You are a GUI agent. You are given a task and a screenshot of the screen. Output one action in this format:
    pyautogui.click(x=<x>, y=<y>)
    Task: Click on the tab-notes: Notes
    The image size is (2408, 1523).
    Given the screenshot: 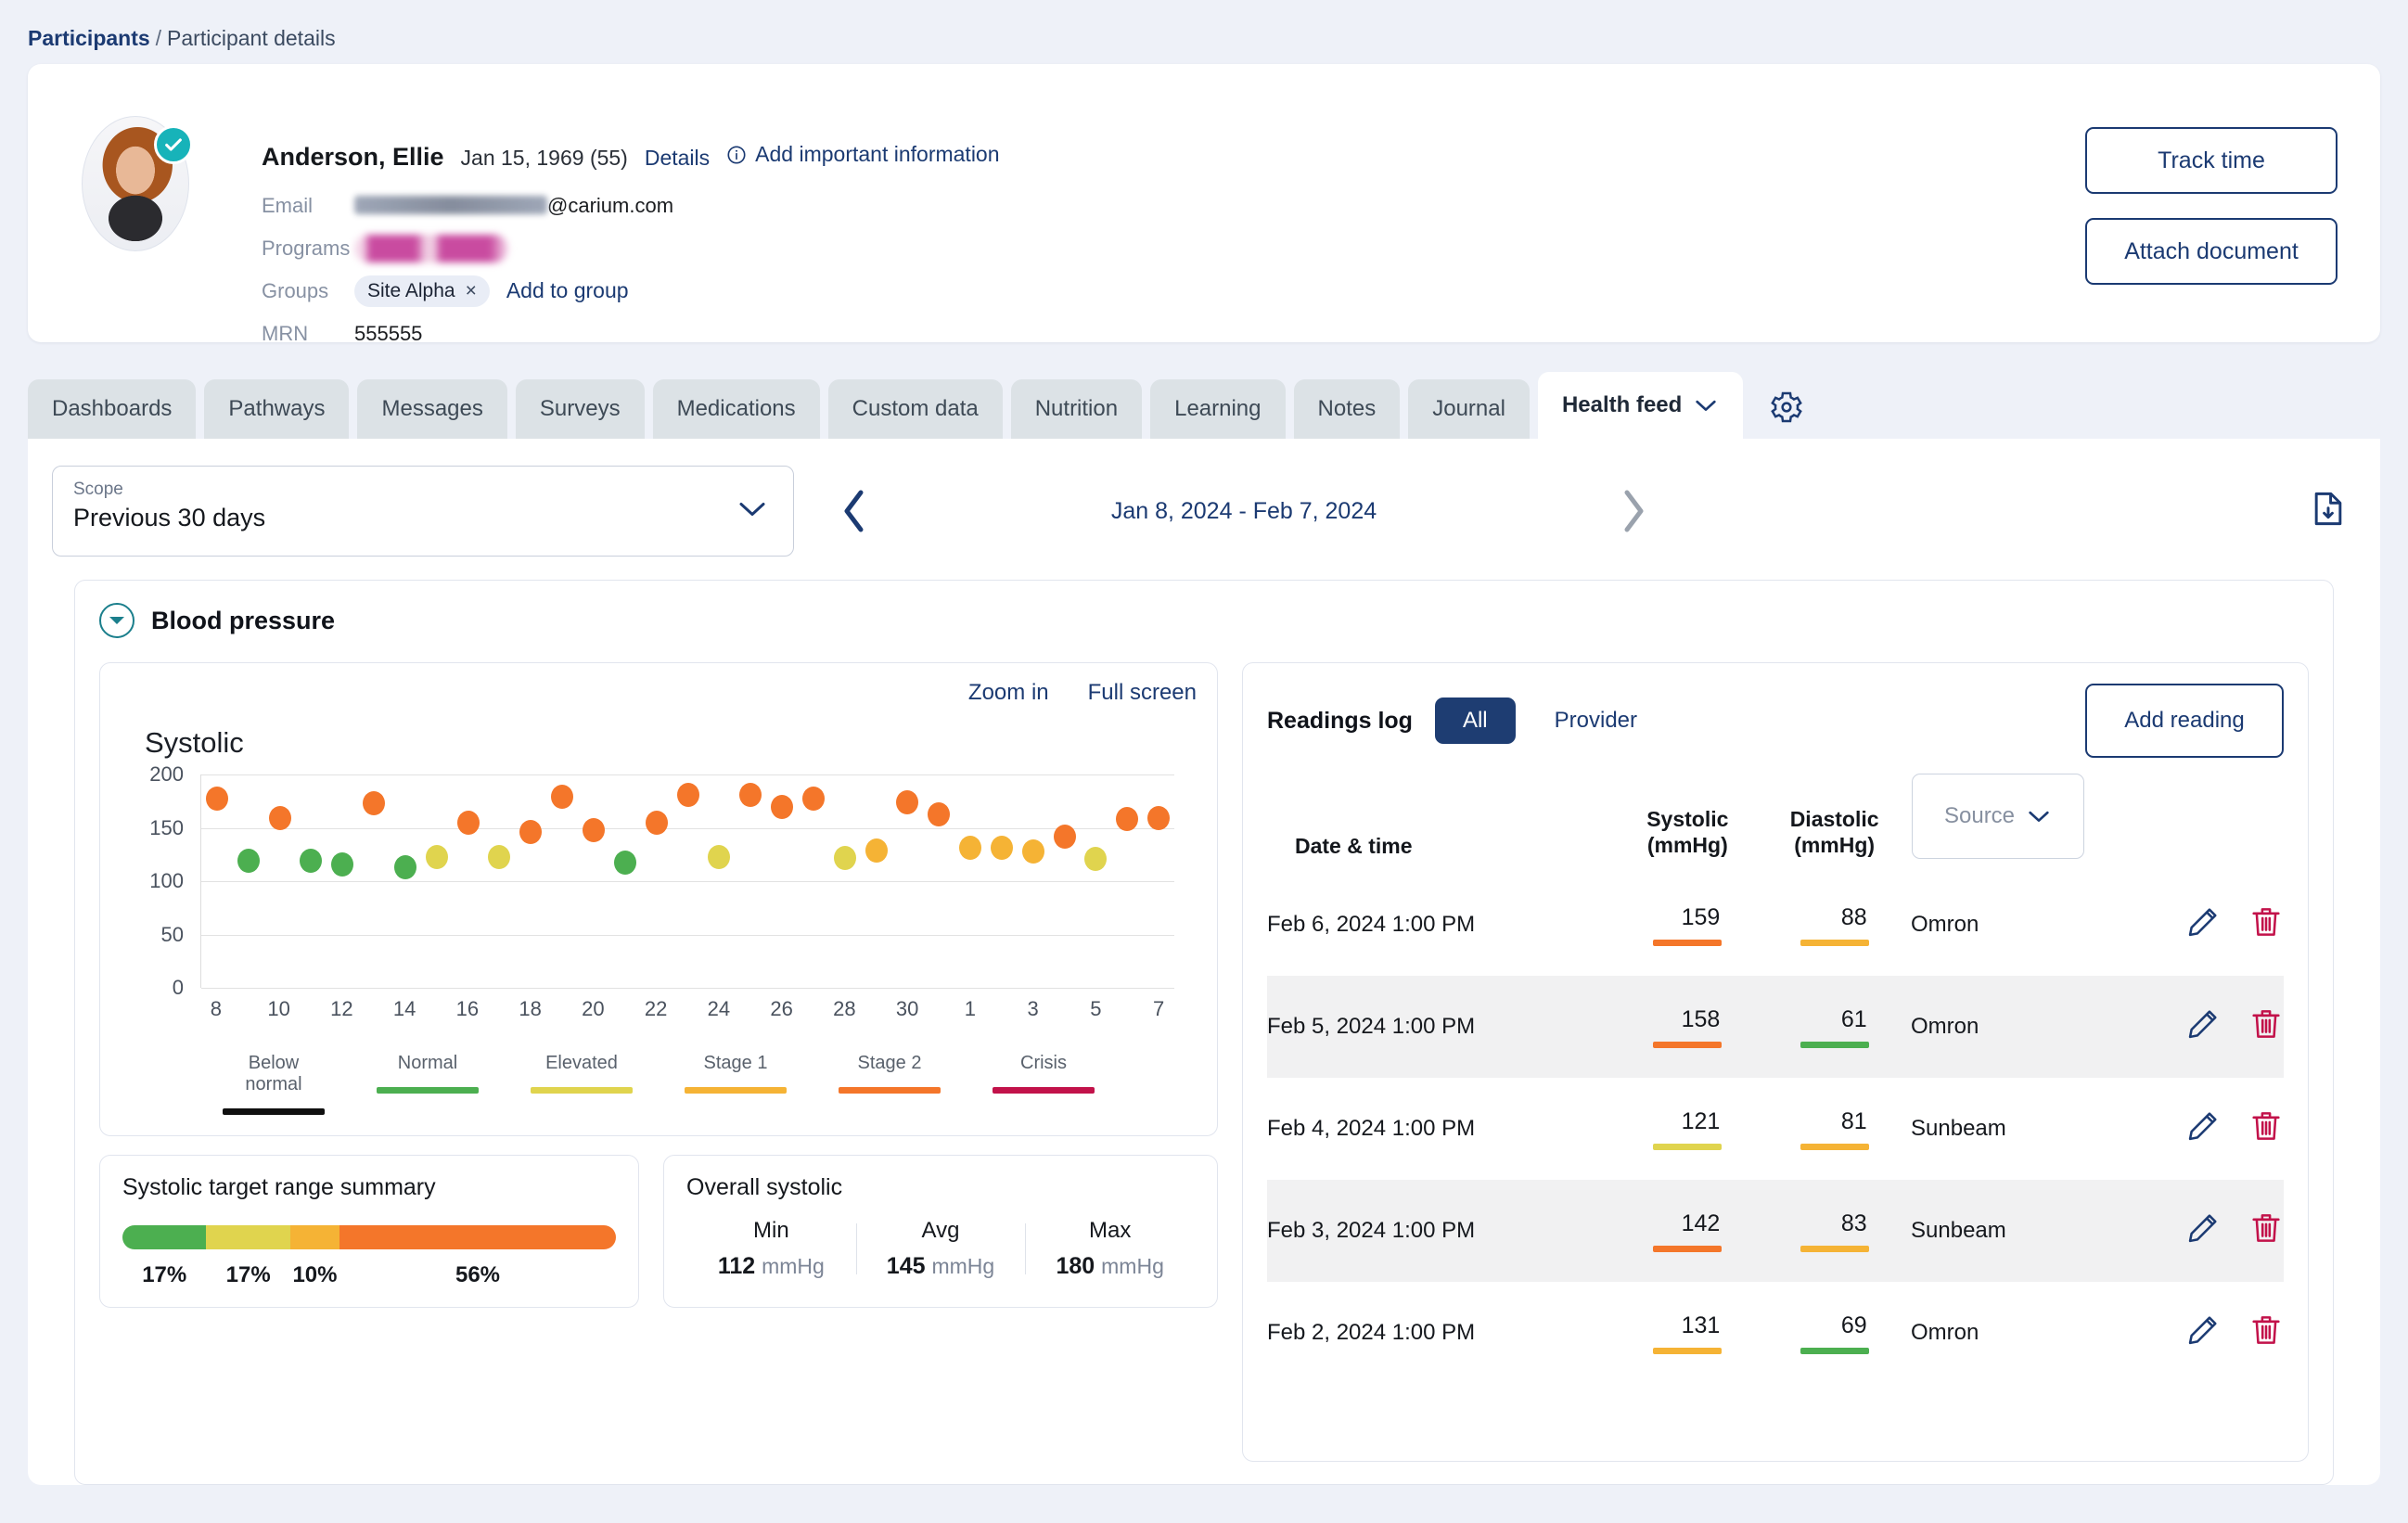 What is the action you would take?
    pyautogui.click(x=1347, y=409)
    